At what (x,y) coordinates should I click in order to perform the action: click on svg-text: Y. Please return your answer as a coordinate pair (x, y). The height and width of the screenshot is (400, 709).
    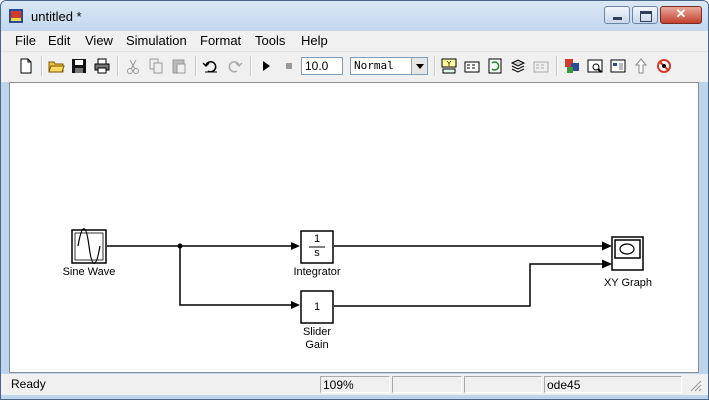
    Looking at the image, I should click on (449, 64).